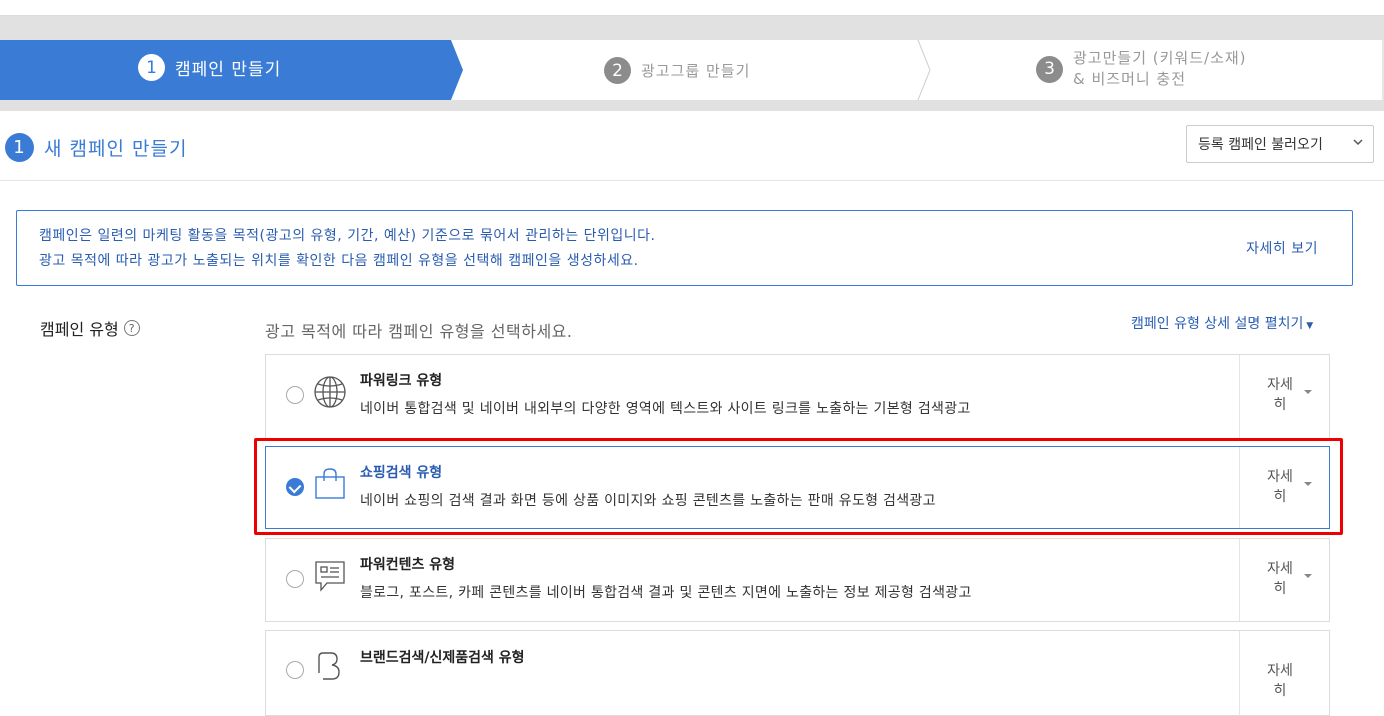 This screenshot has height=716, width=1384. I want to click on shopping-bag-icon, so click(330, 484).